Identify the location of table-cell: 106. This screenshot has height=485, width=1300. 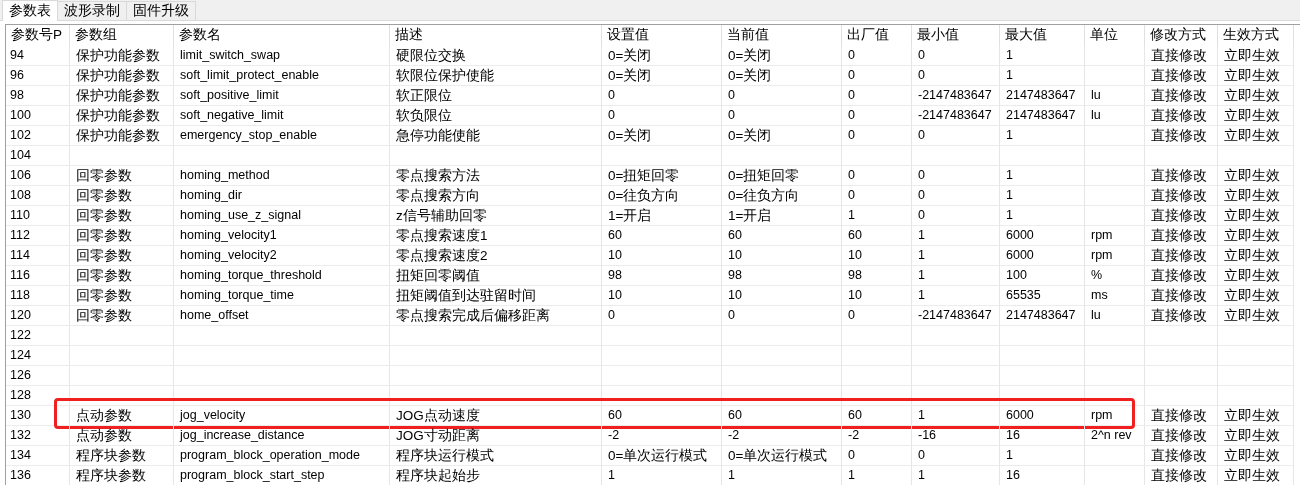
(38, 176).